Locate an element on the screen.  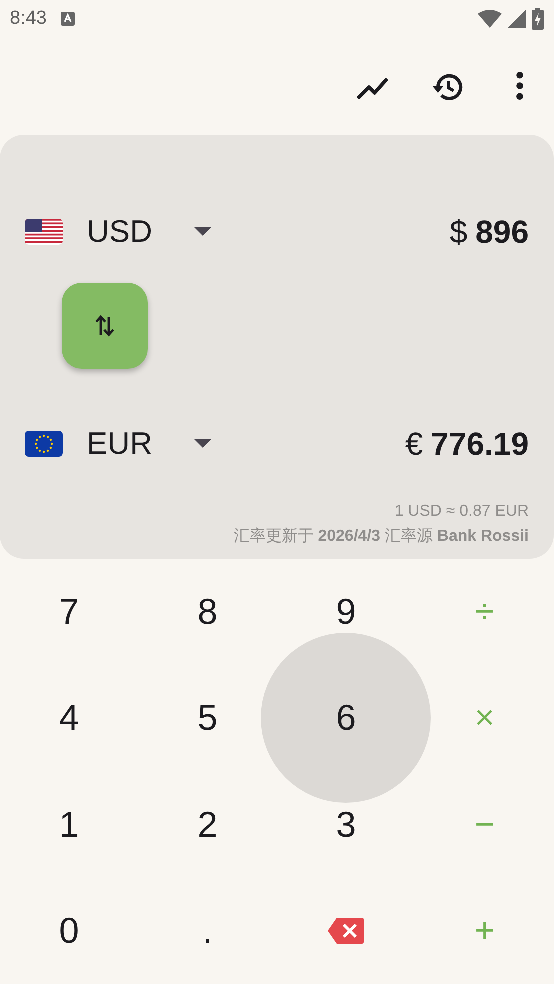
digit-key: 9 is located at coordinates (346, 612).